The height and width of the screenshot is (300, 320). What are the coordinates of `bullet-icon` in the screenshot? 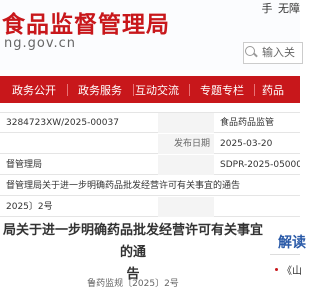 It's located at (276, 269).